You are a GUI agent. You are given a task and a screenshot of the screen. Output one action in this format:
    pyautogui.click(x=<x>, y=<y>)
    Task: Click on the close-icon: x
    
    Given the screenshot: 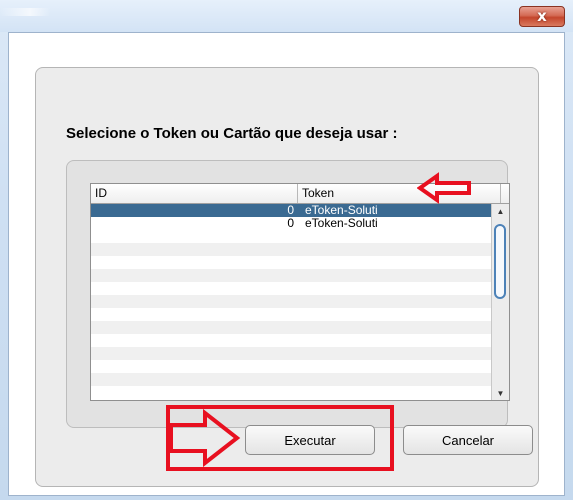 What is the action you would take?
    pyautogui.click(x=542, y=16)
    